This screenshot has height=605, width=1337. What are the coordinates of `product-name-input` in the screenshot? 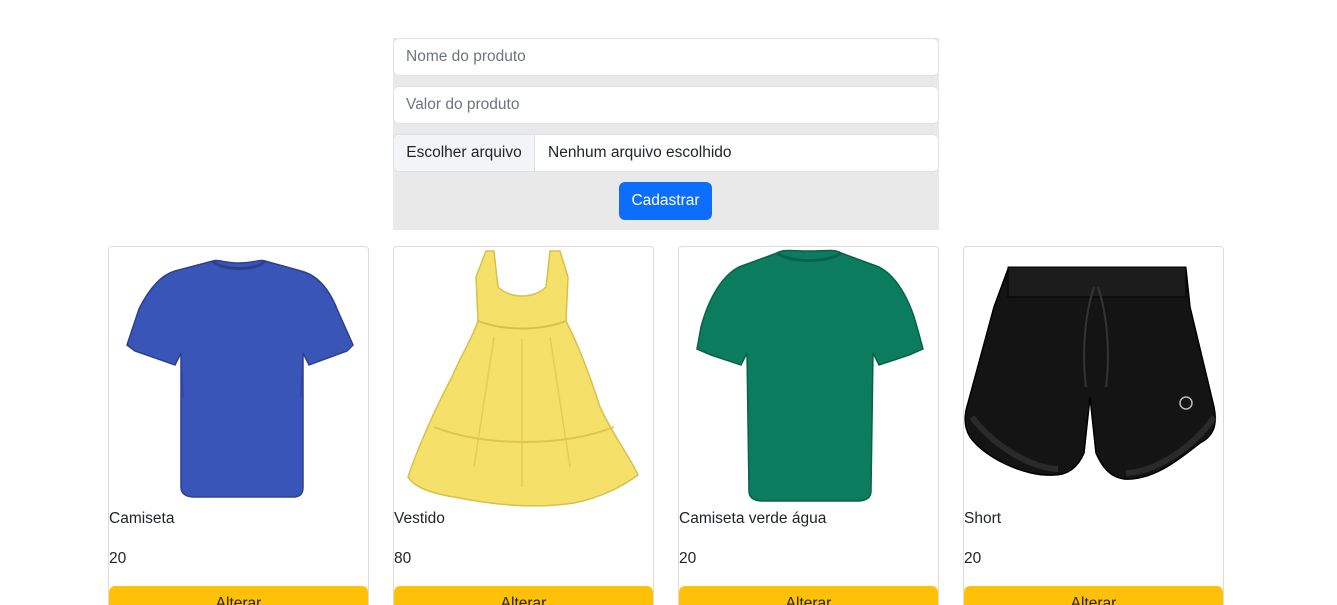 It's located at (666, 57).